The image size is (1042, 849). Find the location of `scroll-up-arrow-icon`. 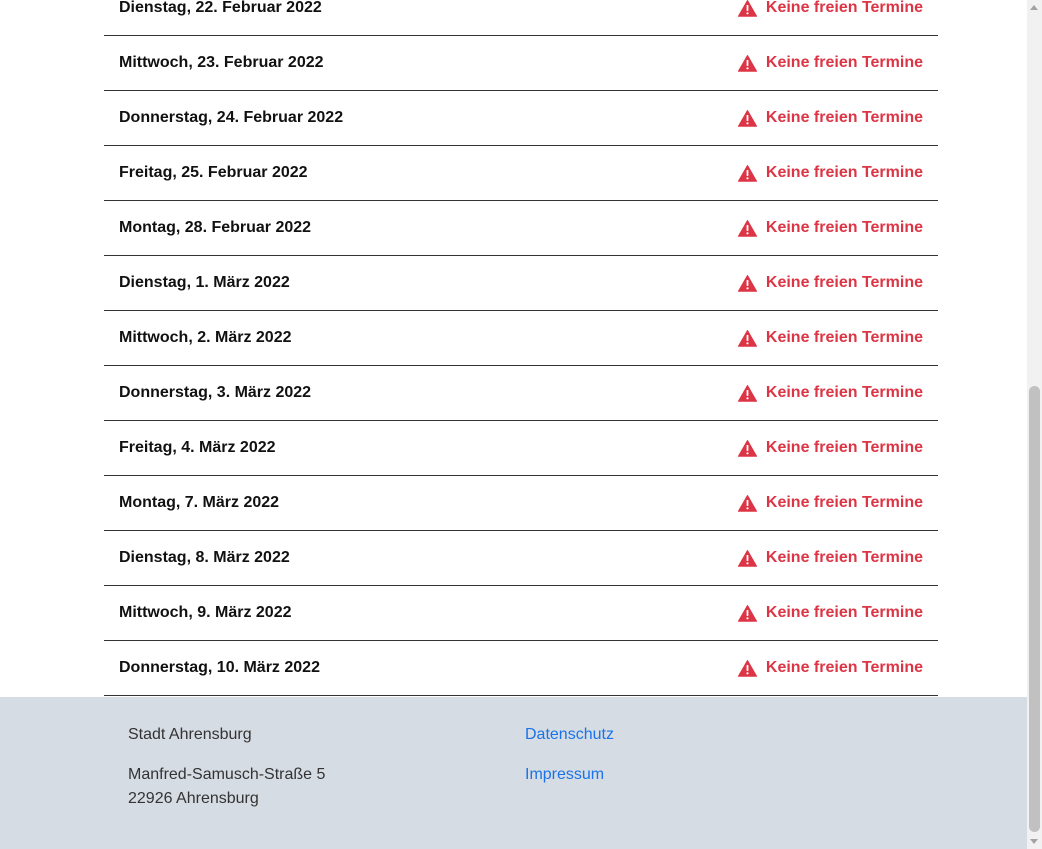

scroll-up-arrow-icon is located at coordinates (1034, 7).